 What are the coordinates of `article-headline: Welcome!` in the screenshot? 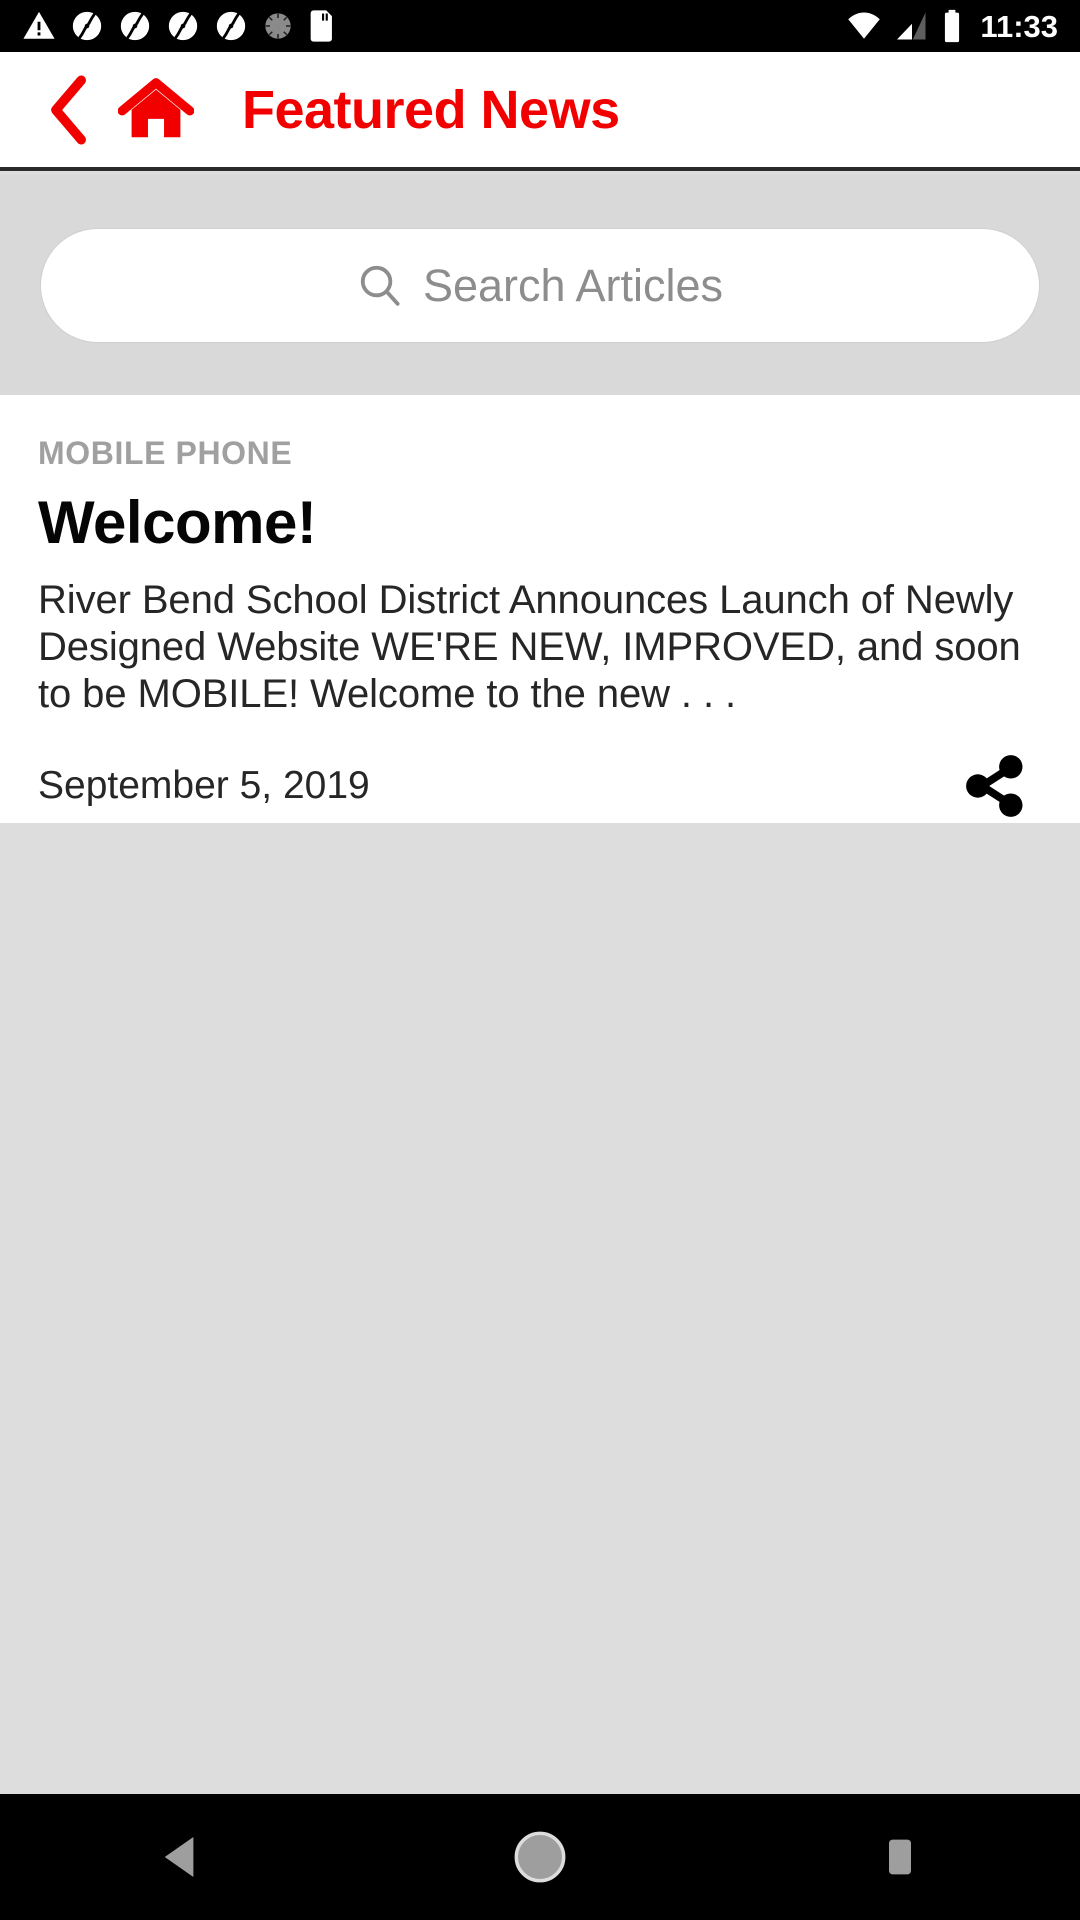 It's located at (177, 522).